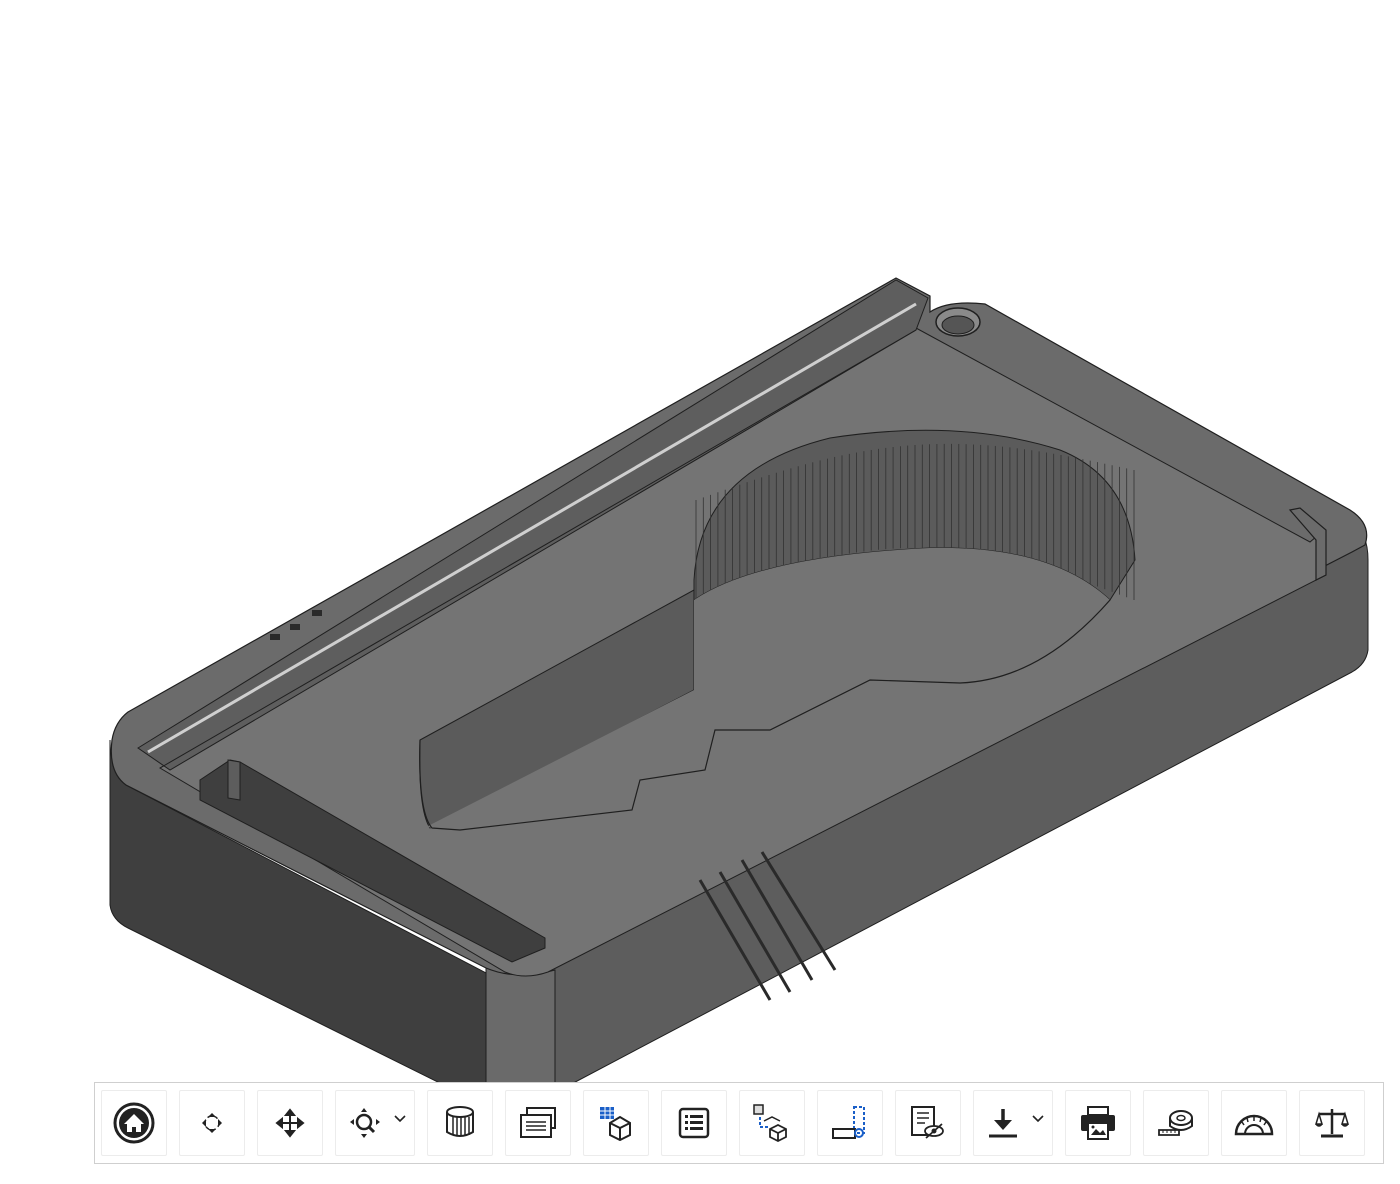  I want to click on clip-plane-icon, so click(850, 1123).